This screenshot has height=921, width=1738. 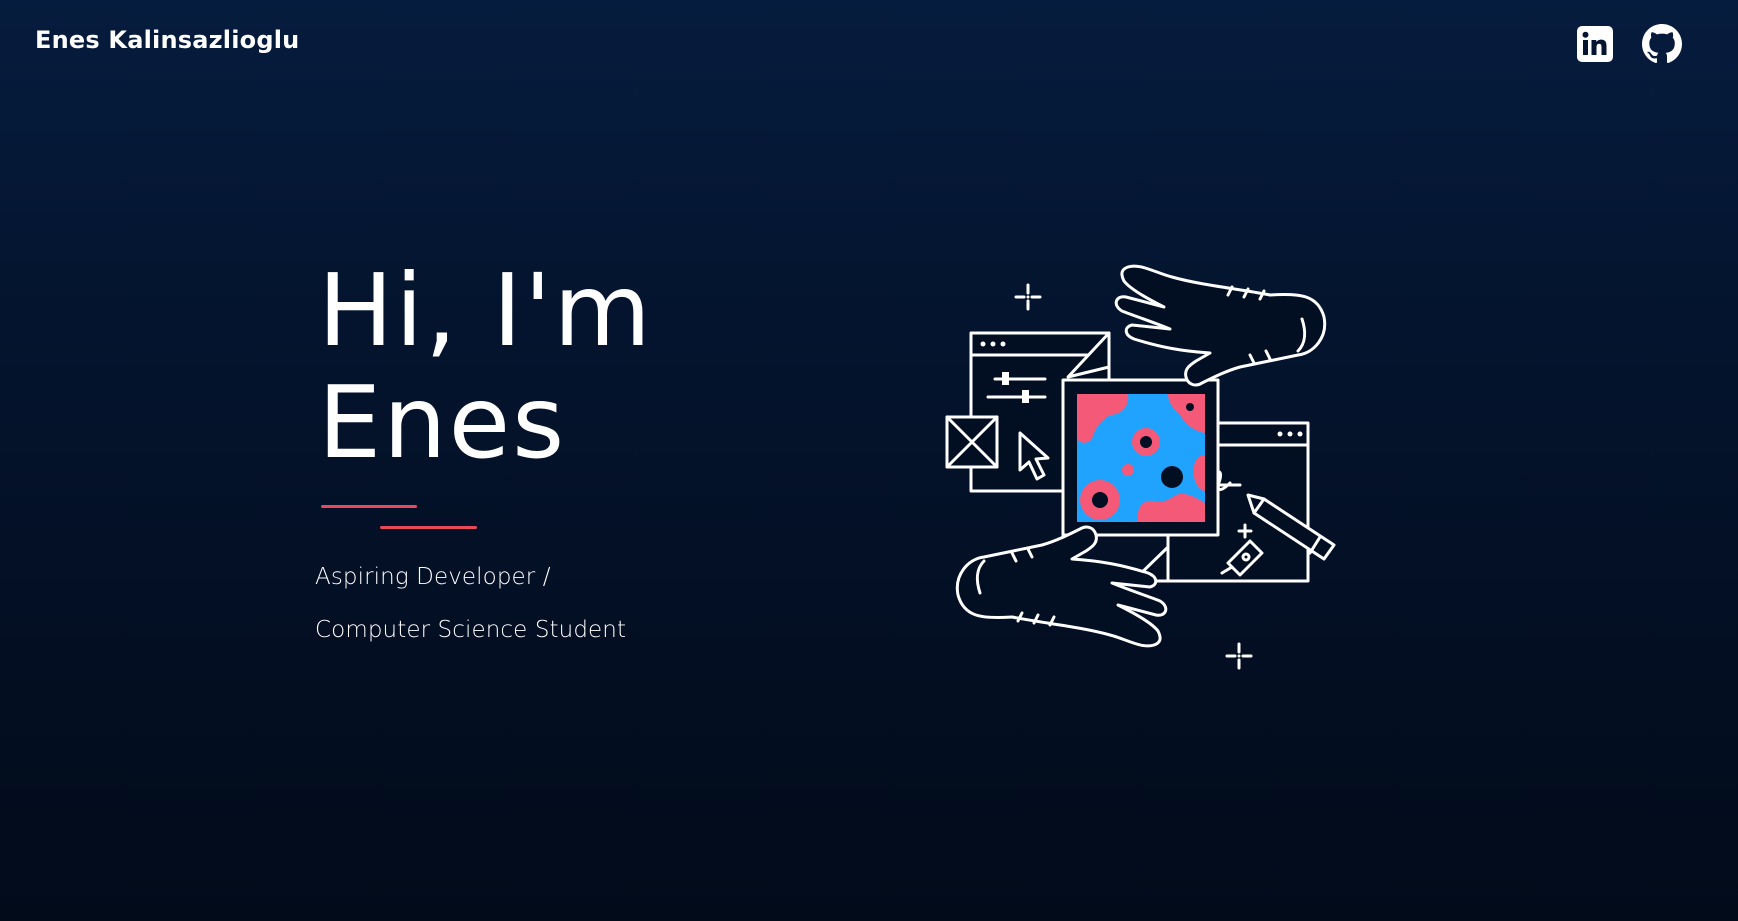 I want to click on linkedin-icon, so click(x=1595, y=44).